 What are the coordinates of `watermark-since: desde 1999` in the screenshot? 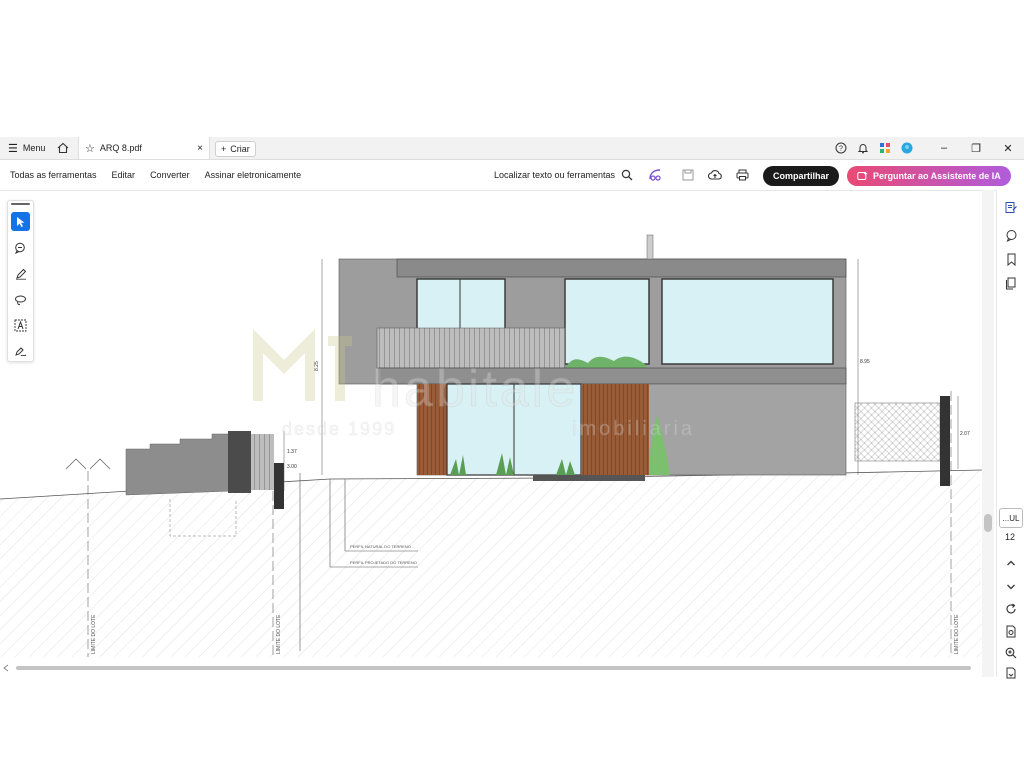 It's located at (339, 429).